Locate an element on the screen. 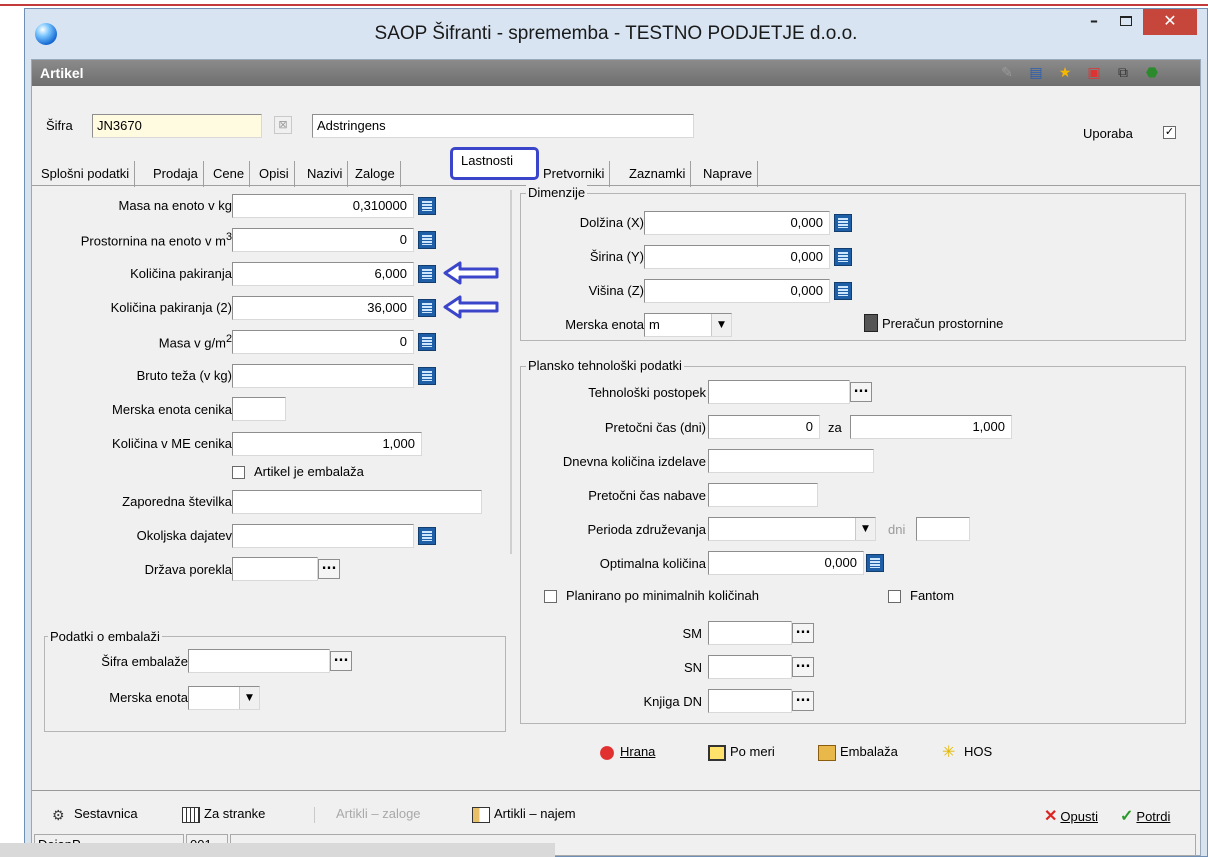  optimalna-field: 0,000 is located at coordinates (786, 563).